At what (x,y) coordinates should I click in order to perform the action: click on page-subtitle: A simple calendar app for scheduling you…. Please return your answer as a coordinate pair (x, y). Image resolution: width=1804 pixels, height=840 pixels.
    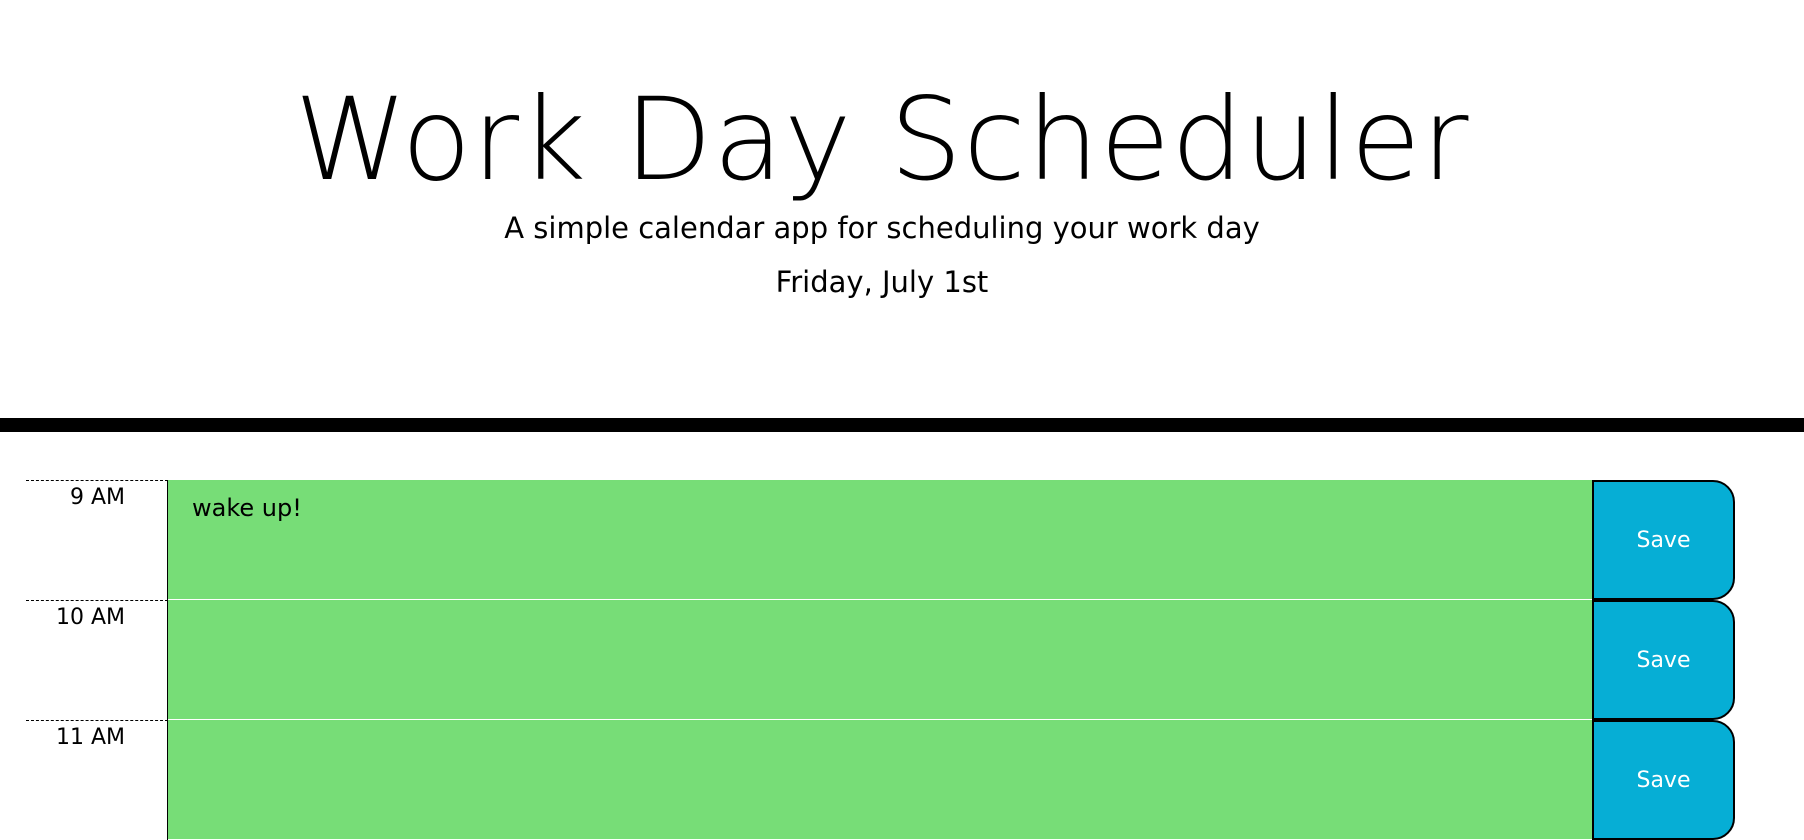
    Looking at the image, I should click on (882, 228).